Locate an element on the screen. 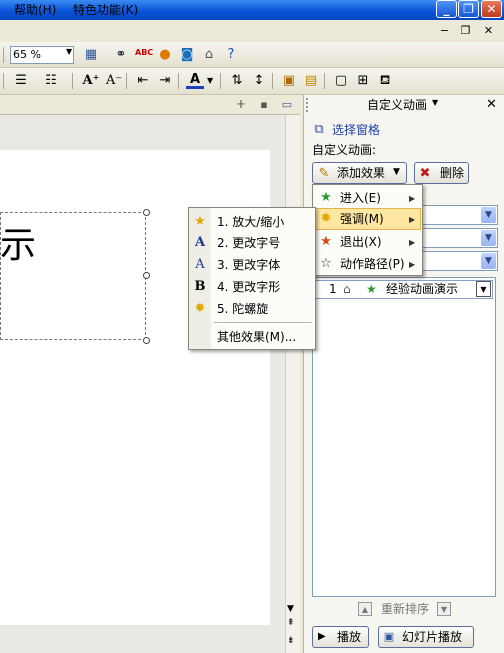  menu-emphasis-label: 强调(M) is located at coordinates (362, 219).